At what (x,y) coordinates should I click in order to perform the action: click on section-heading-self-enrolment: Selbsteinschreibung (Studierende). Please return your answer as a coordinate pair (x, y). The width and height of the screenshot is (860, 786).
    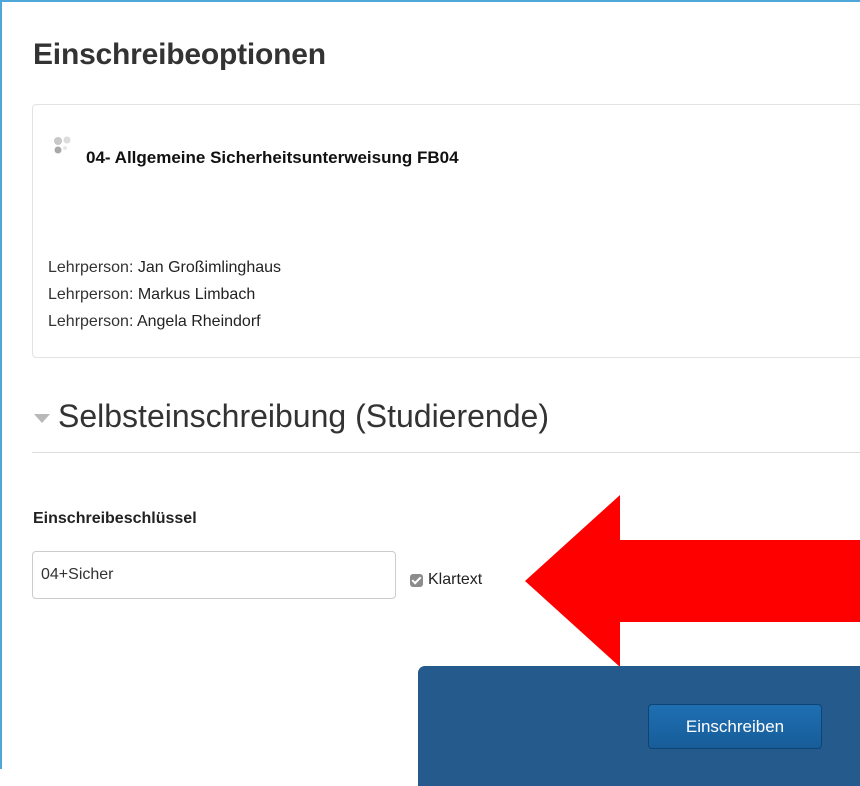
    Looking at the image, I should click on (291, 416).